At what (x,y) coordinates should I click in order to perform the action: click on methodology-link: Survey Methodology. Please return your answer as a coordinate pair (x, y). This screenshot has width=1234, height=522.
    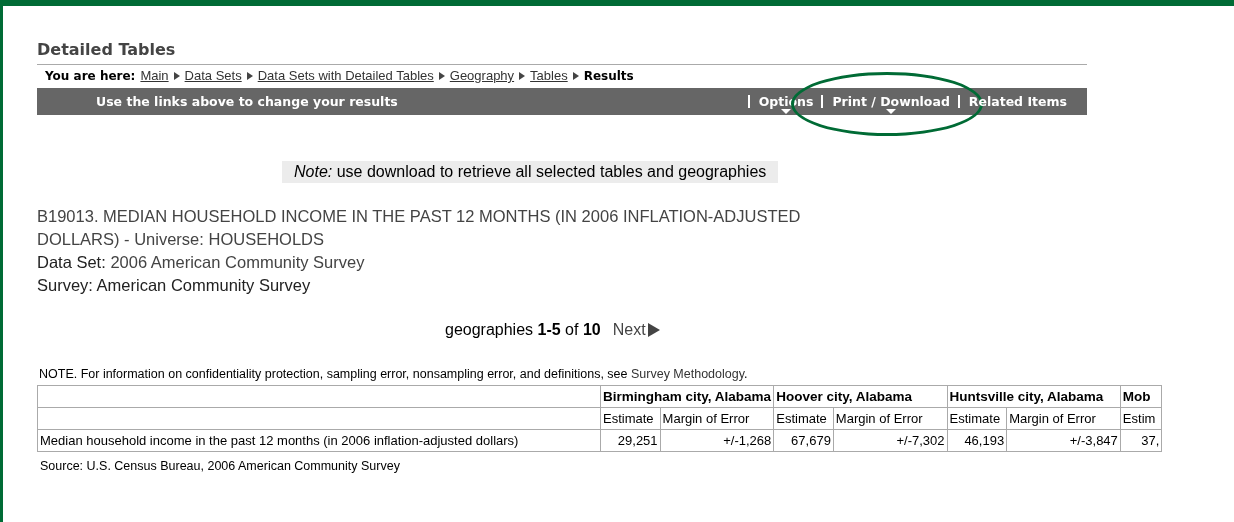
    Looking at the image, I should click on (687, 374).